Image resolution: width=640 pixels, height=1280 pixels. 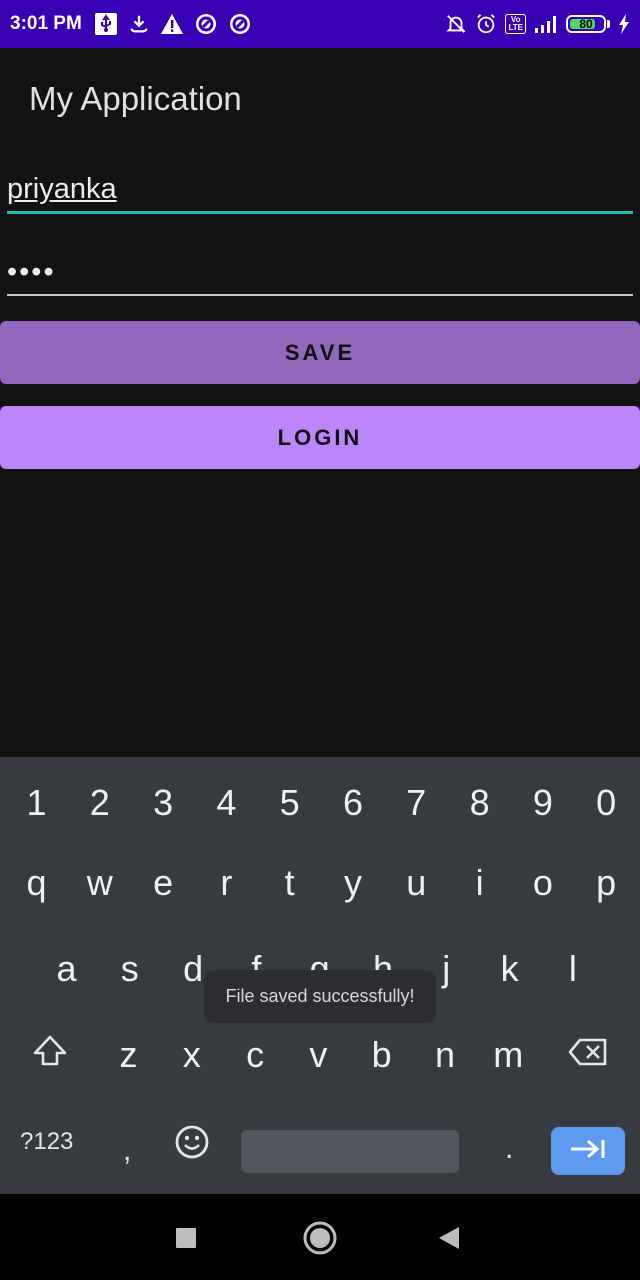 I want to click on status-time: 3:01 PM, so click(x=46, y=23).